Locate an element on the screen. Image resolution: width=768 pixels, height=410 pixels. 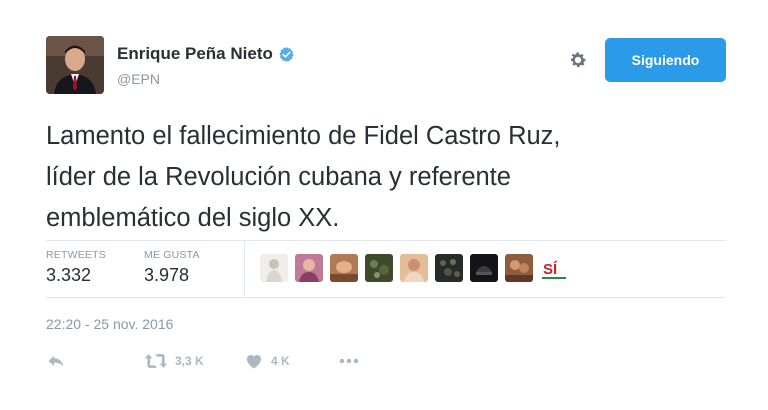
tweet-text-line: emblemático del siglo XX. is located at coordinates (193, 218).